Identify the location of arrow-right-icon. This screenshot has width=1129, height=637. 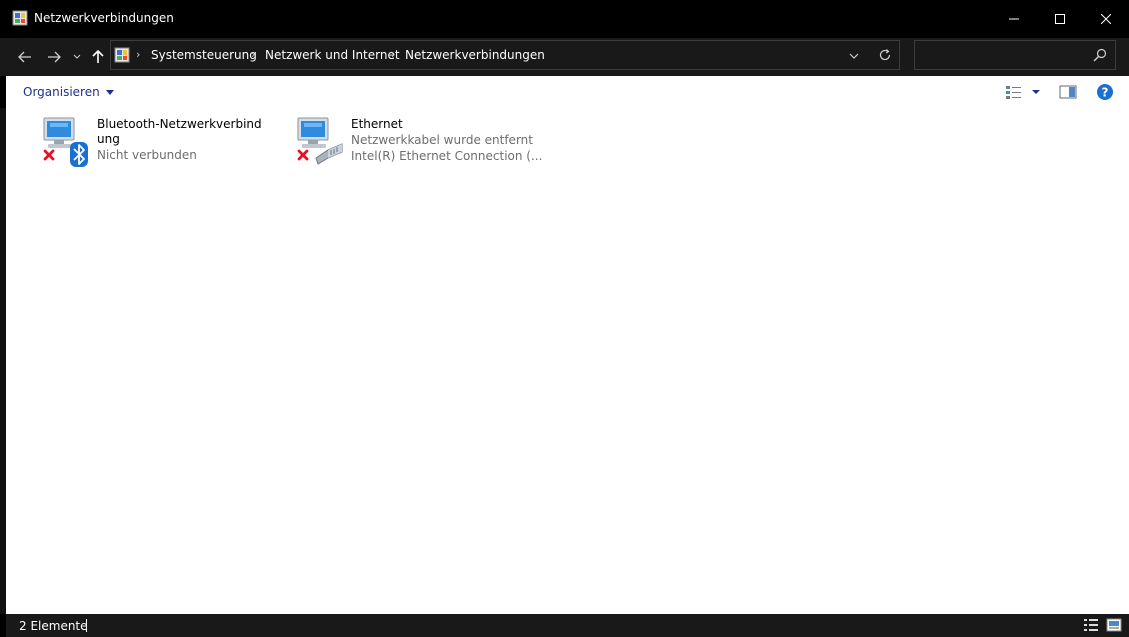
(54, 57).